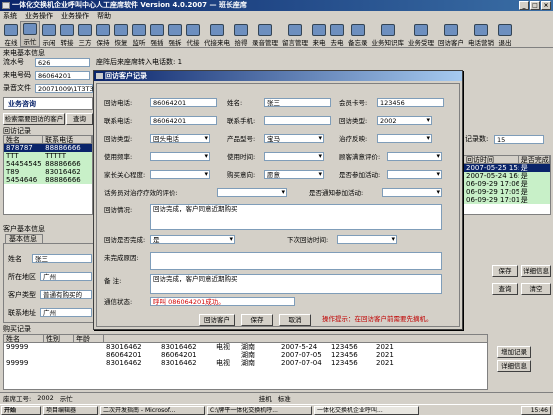 This screenshot has height=415, width=553. What do you see at coordinates (217, 34) in the screenshot?
I see `toolbar-button-11: 代接来电` at bounding box center [217, 34].